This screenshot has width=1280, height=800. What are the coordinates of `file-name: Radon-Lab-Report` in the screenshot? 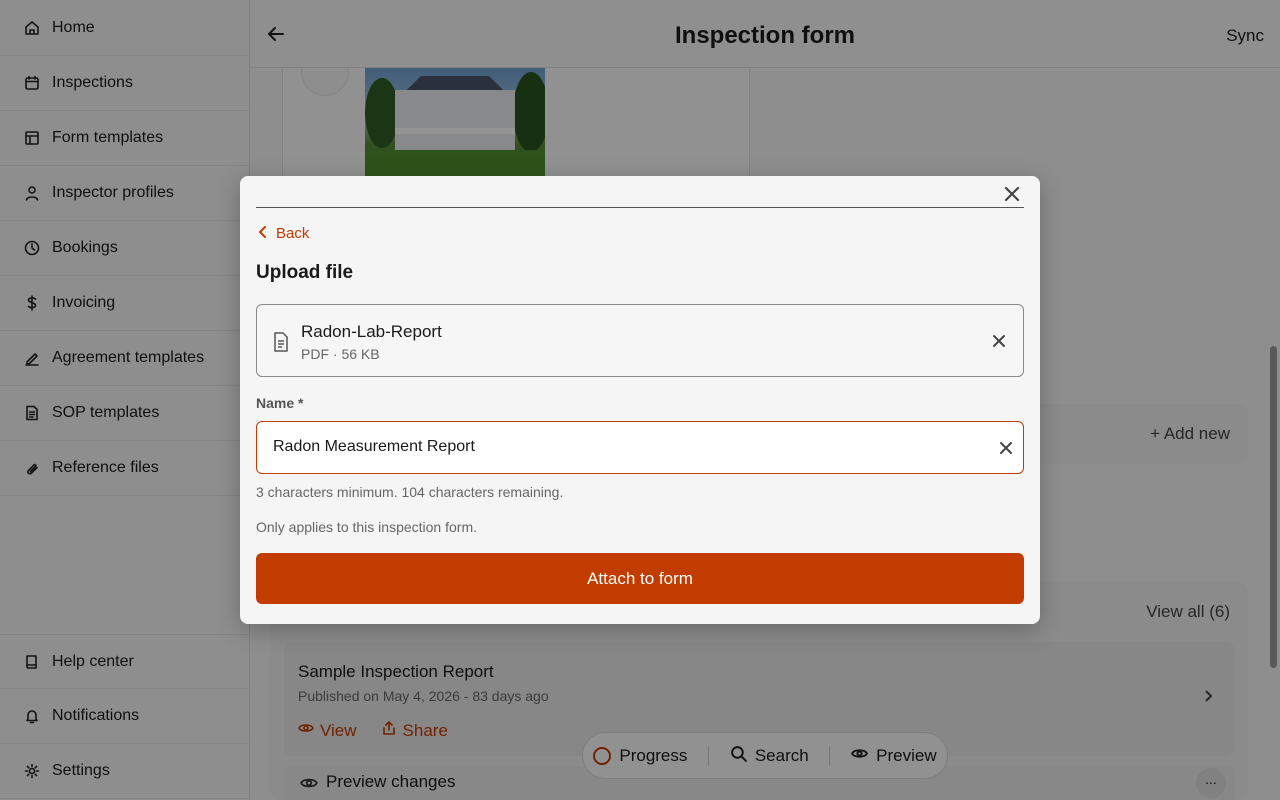 It's located at (371, 331).